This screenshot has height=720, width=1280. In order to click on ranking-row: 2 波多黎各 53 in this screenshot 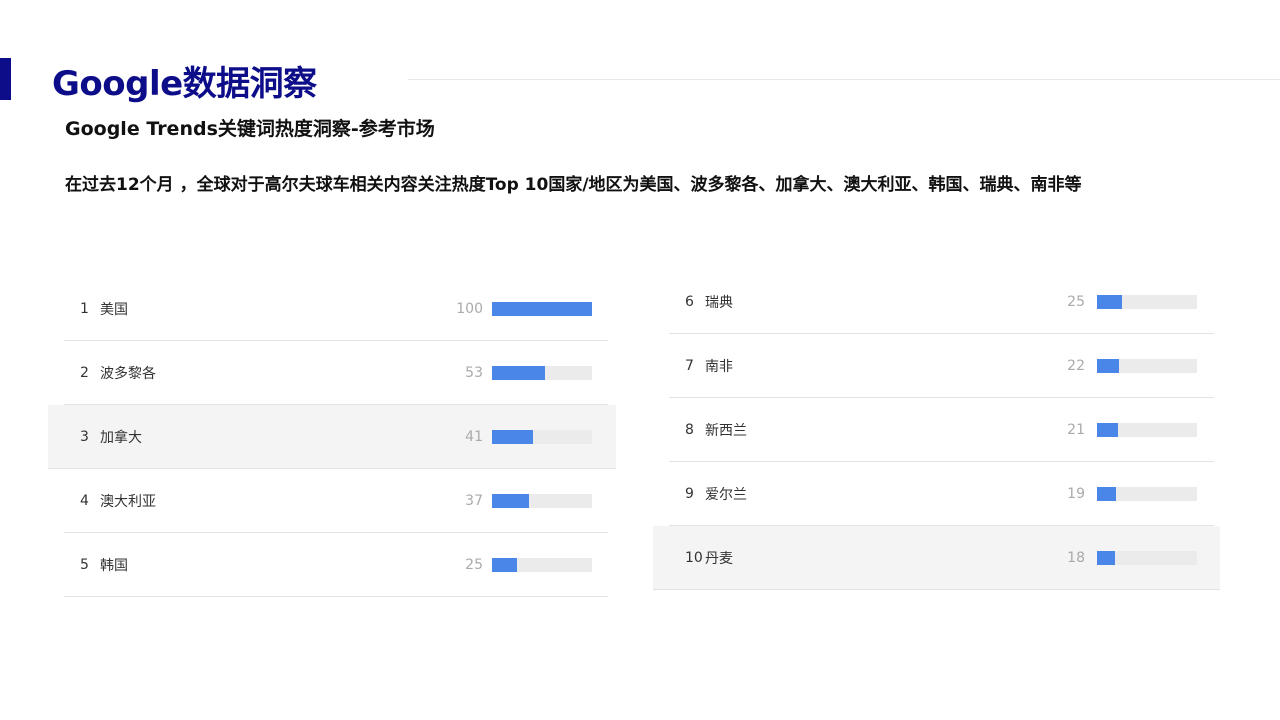, I will do `click(336, 373)`.